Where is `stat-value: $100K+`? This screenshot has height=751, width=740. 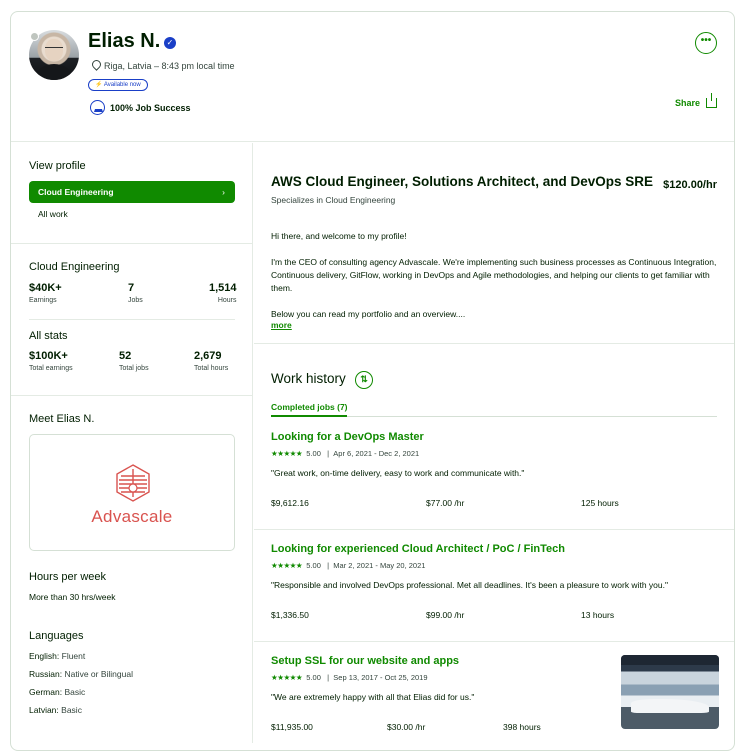 stat-value: $100K+ is located at coordinates (48, 356).